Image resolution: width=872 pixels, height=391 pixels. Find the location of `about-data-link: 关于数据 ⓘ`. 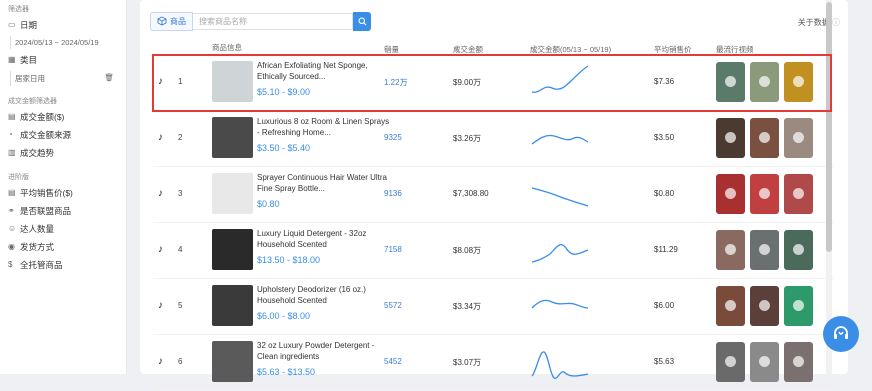

about-data-link: 关于数据 ⓘ is located at coordinates (819, 22).